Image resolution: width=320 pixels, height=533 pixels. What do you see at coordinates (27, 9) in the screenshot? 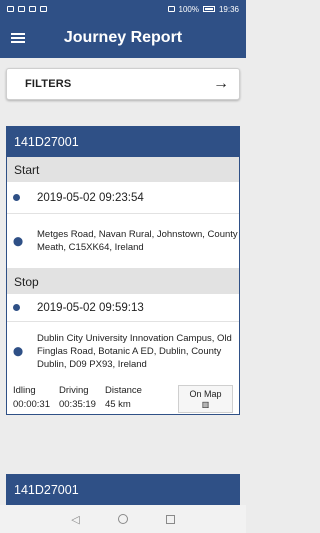
I see `status-icons-left` at bounding box center [27, 9].